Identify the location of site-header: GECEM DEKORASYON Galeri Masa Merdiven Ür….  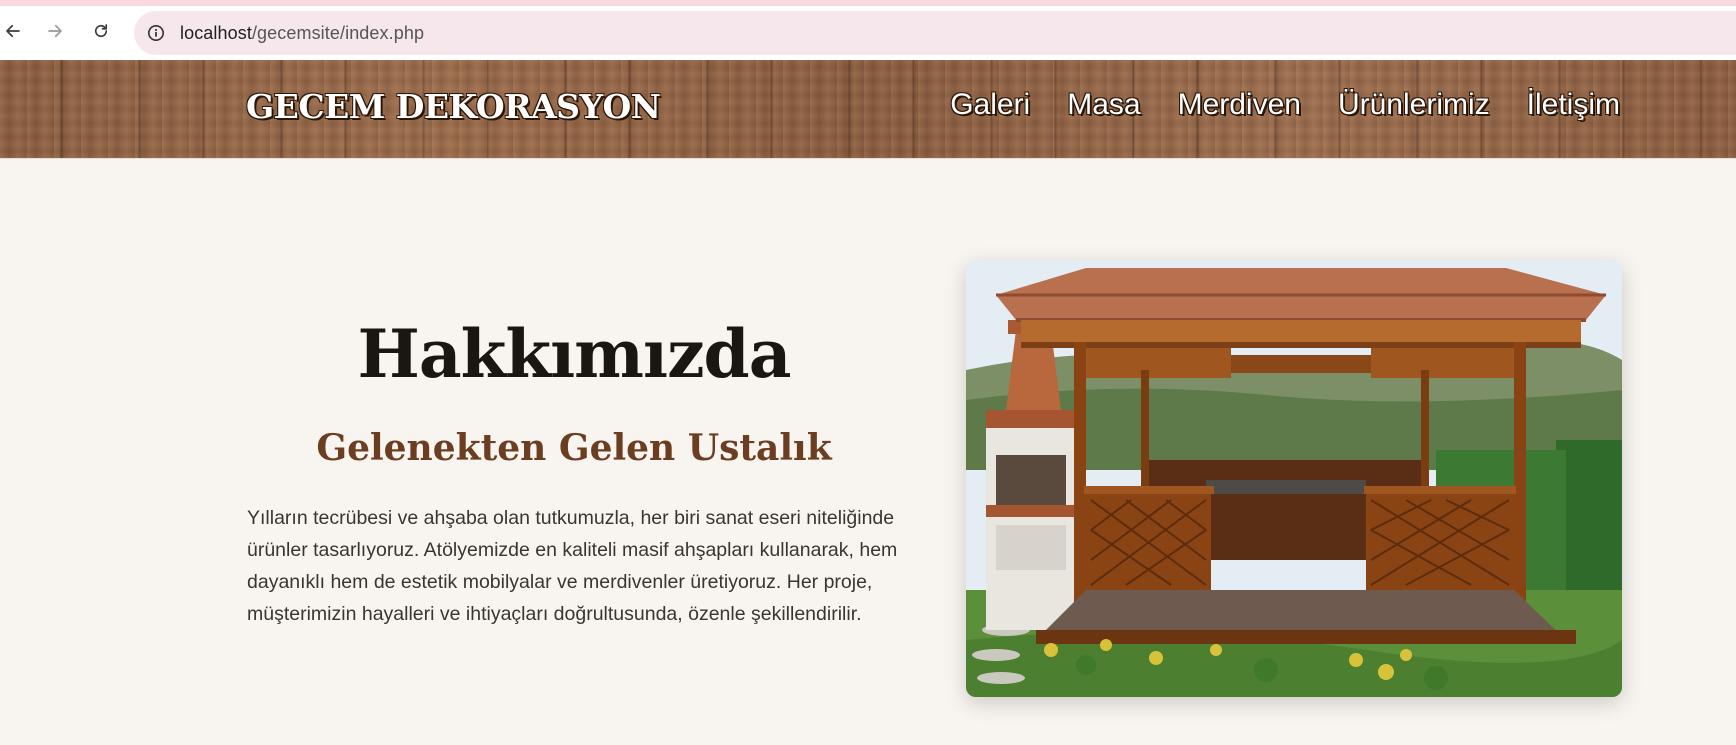
(868, 109).